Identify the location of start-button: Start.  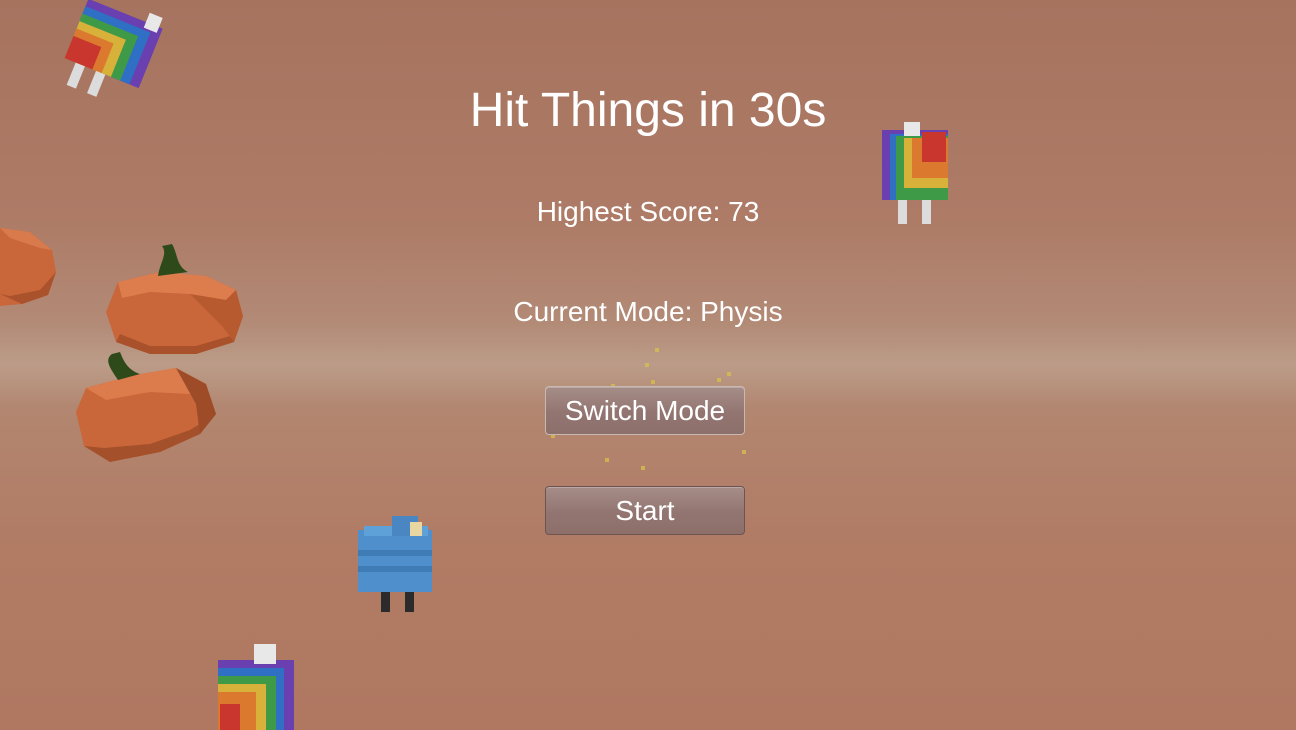
(645, 510).